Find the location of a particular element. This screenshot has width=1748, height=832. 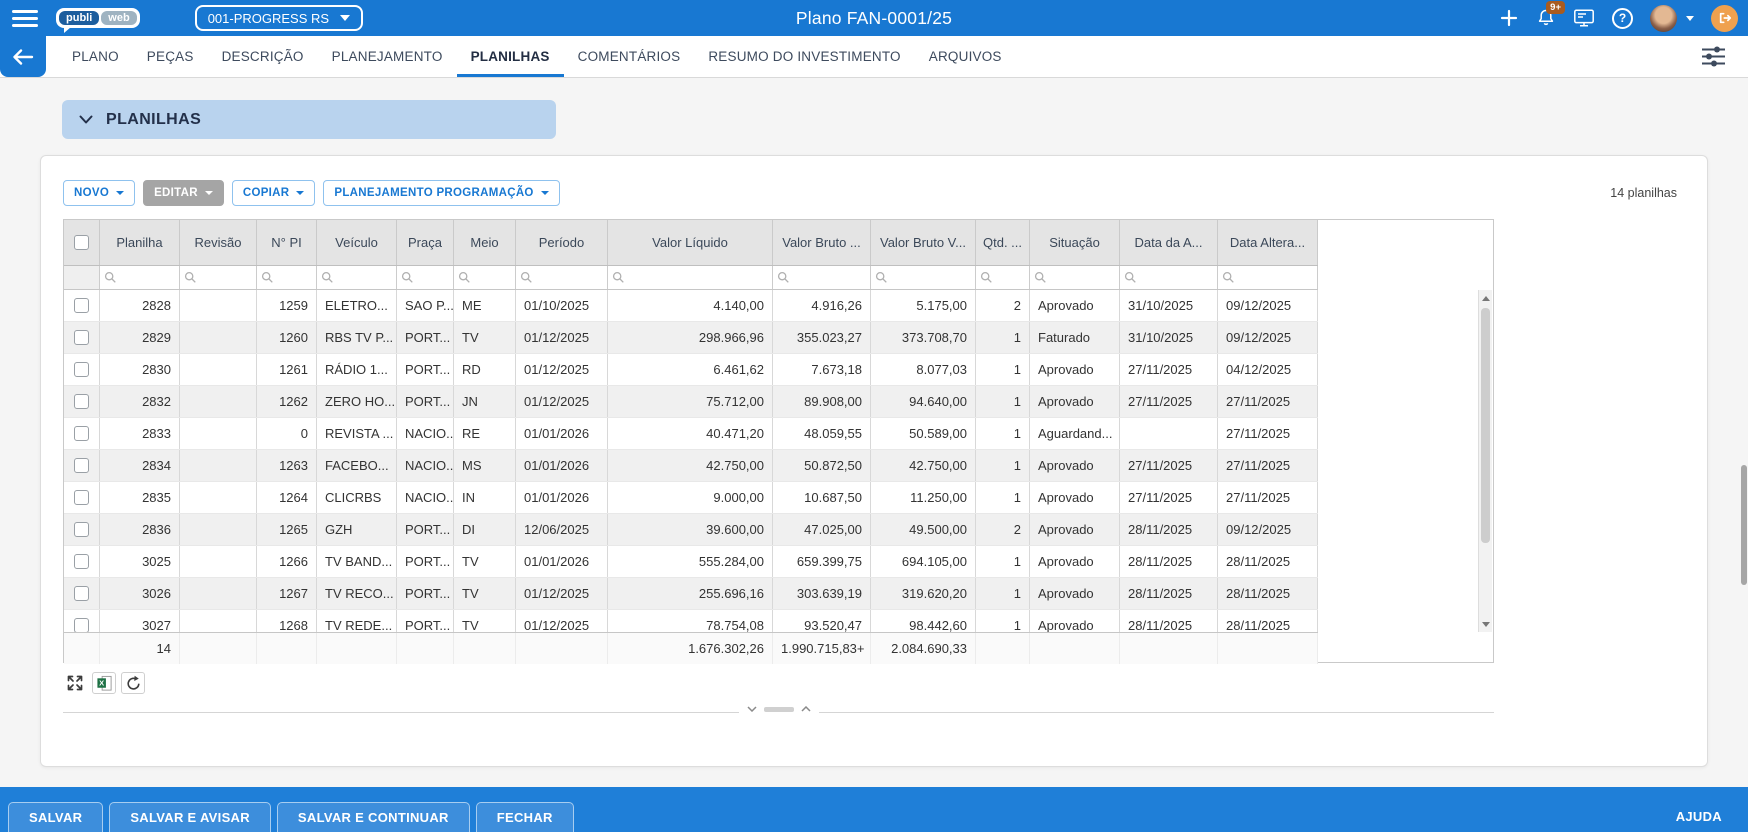

filter-sliders-icon is located at coordinates (1713, 56).